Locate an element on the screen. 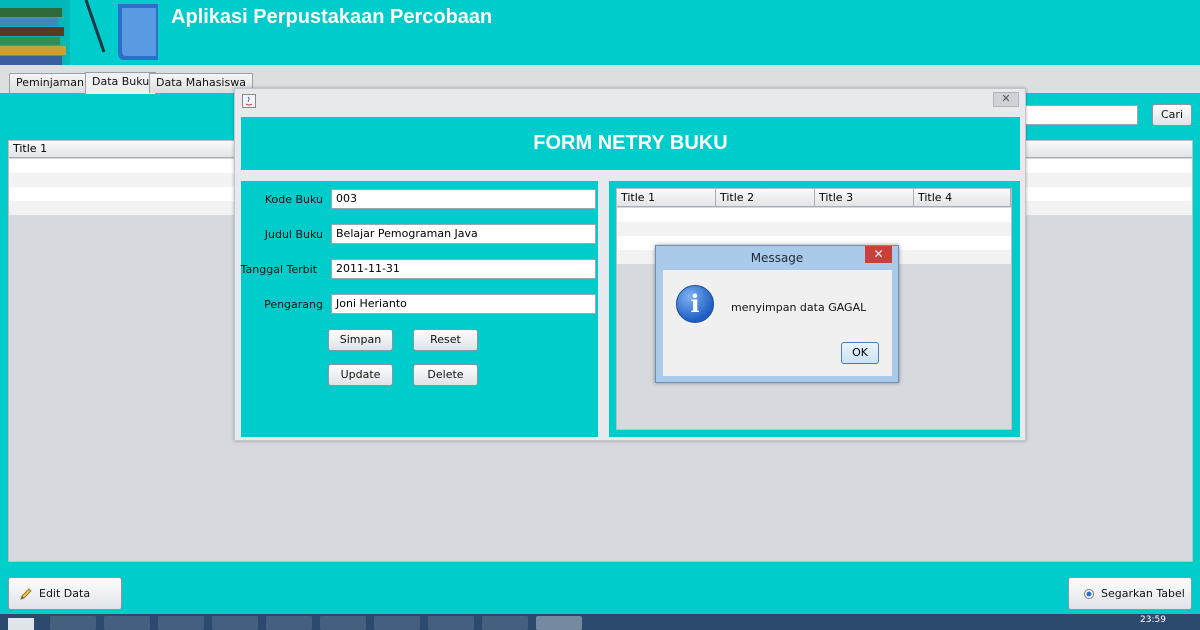  tab-data-buku: Data Buku is located at coordinates (121, 83).